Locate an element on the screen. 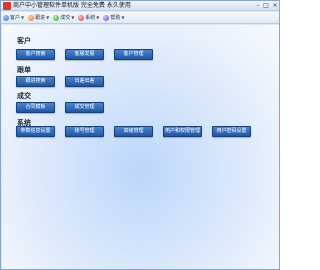 The width and height of the screenshot is (320, 270). toolbar-follow-menu: 跟进 ▼ is located at coordinates (38, 17).